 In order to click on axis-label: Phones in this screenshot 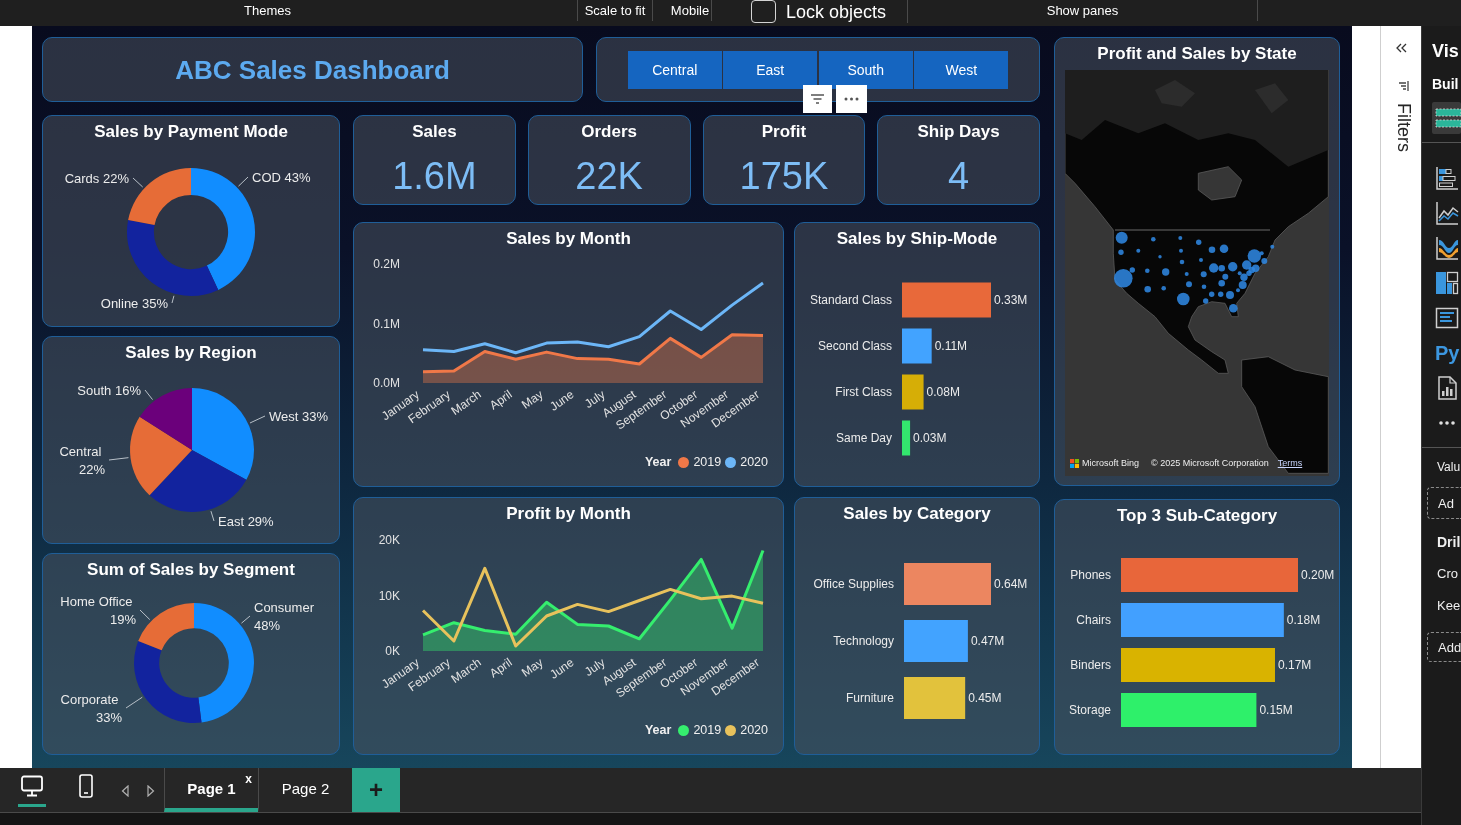, I will do `click(1090, 575)`.